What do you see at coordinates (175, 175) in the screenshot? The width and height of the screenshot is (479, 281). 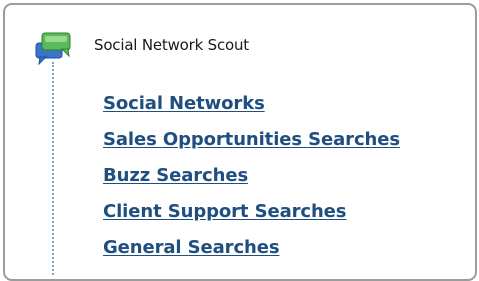 I see `buzz-searches-link: Buzz Searches` at bounding box center [175, 175].